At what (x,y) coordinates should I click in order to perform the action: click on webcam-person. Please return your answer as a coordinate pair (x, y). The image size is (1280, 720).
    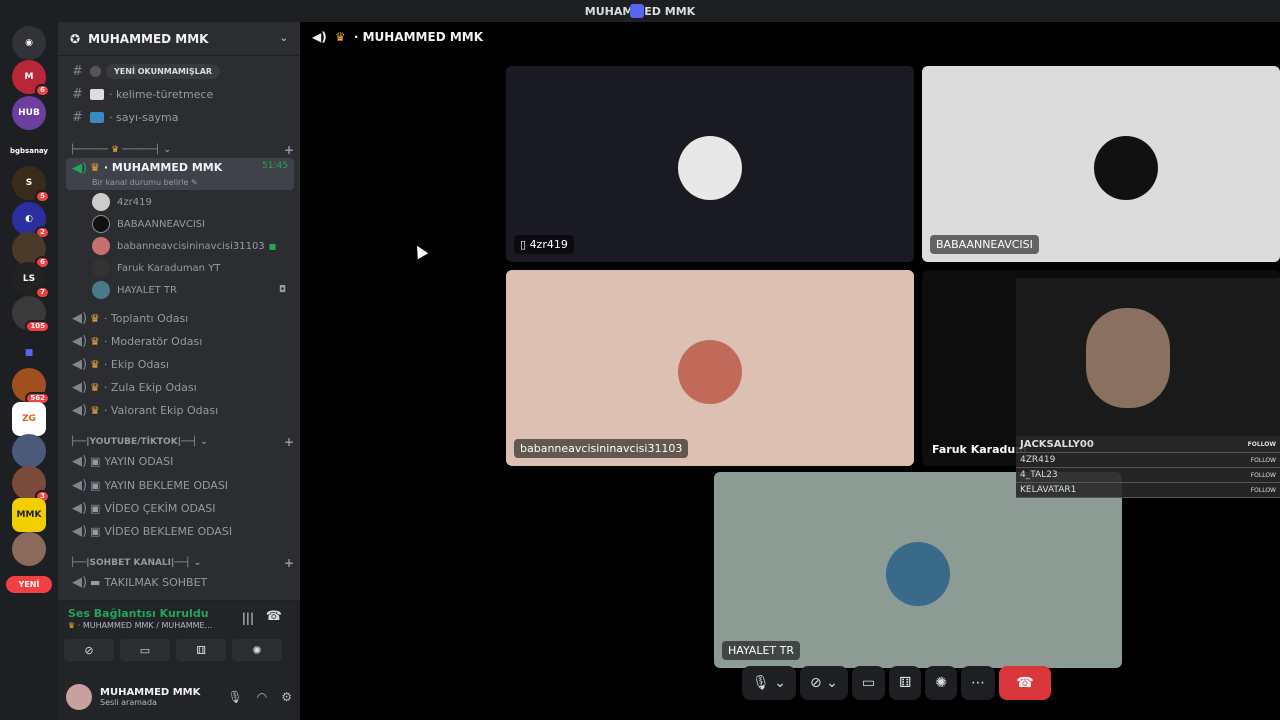
    Looking at the image, I should click on (1128, 358).